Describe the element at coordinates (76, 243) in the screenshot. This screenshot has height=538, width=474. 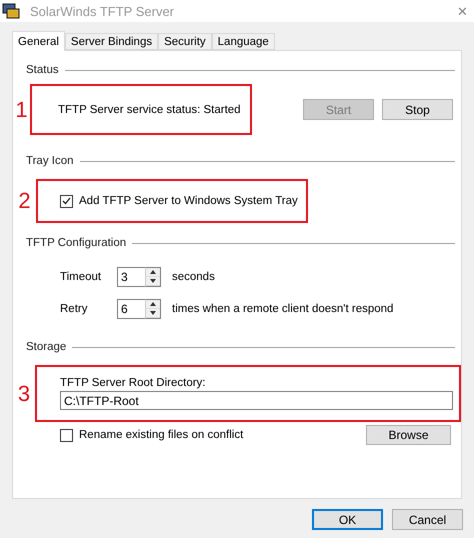
I see `section-heading: TFTP Configuration` at that location.